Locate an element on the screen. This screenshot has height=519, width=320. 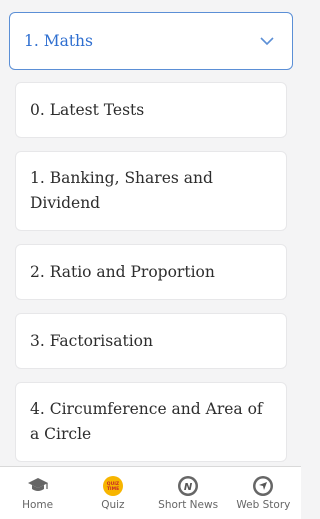
topic-label: 0. Latest Tests is located at coordinates (87, 109).